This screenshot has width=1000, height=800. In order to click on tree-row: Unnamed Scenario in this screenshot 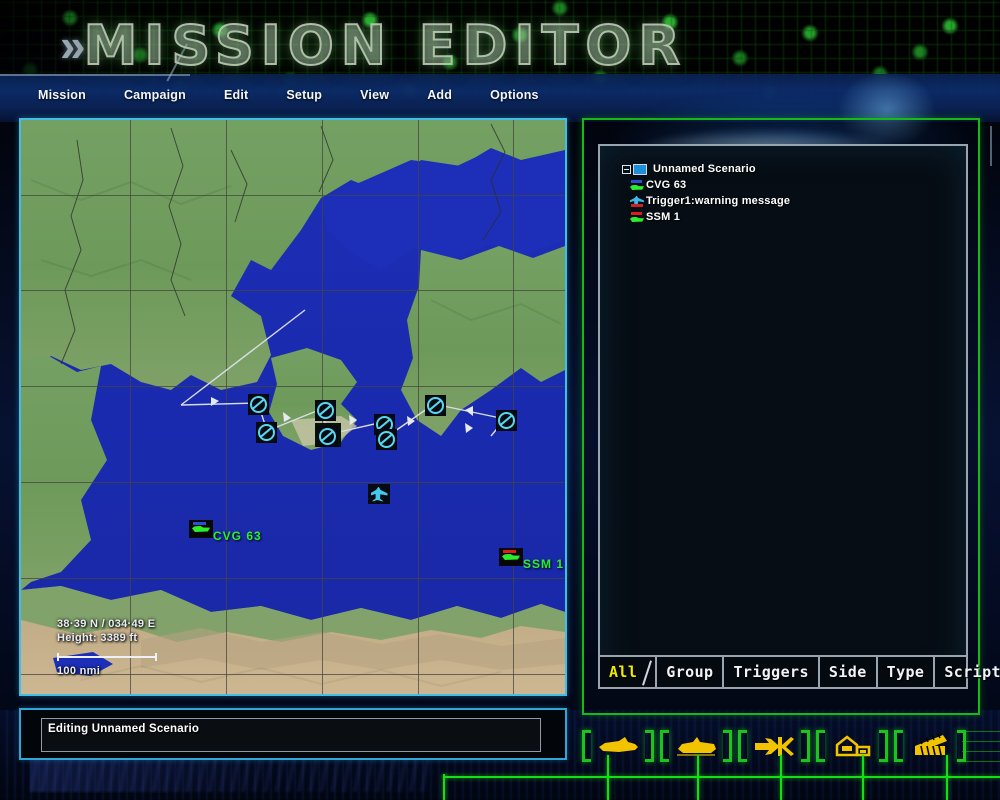, I will do `click(792, 169)`.